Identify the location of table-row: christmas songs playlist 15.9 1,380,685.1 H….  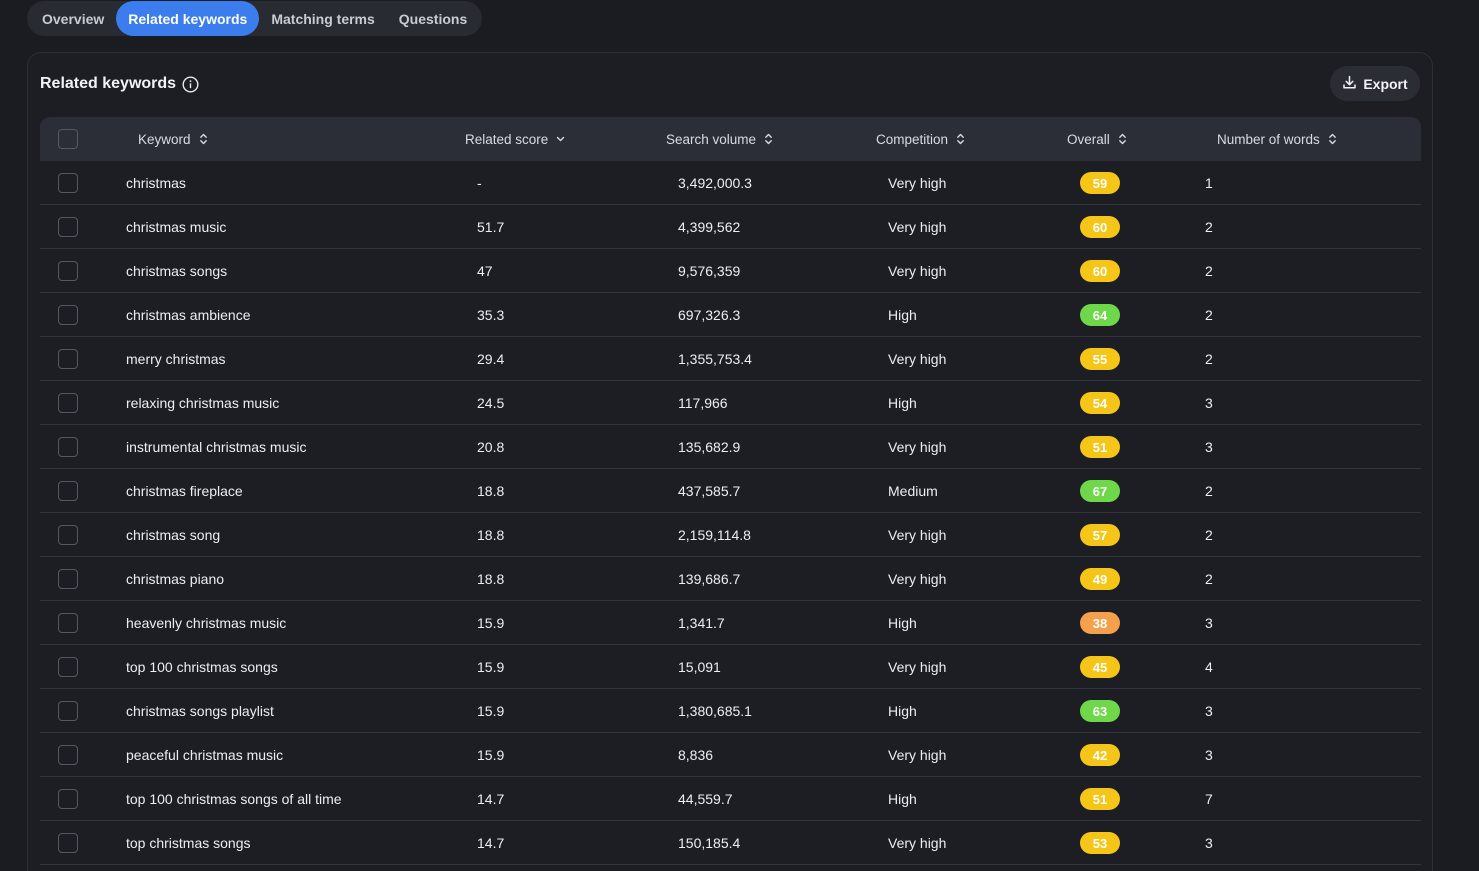
(730, 711).